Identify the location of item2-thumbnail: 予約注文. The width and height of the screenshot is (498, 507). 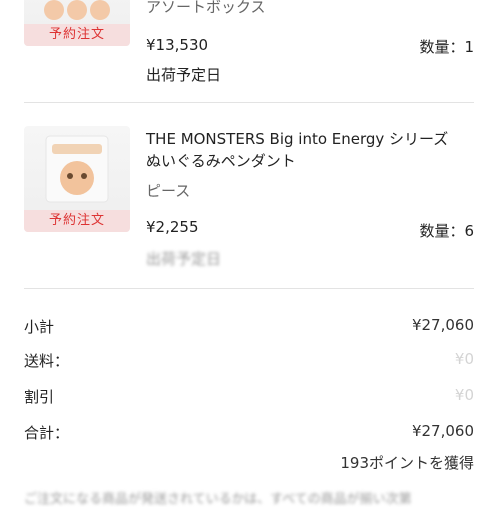
(77, 179).